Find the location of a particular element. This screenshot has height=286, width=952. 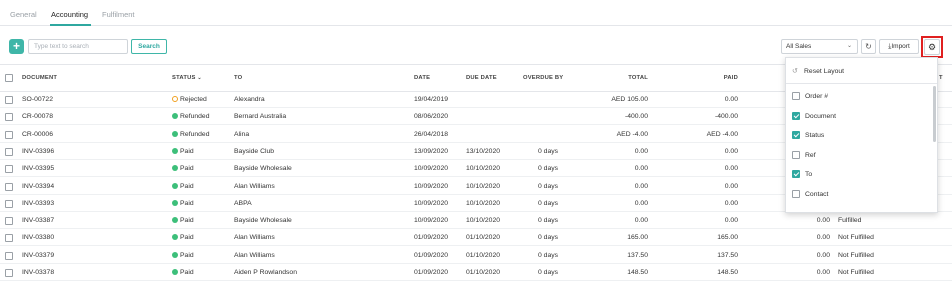

import-button: ⤓Import is located at coordinates (899, 46).